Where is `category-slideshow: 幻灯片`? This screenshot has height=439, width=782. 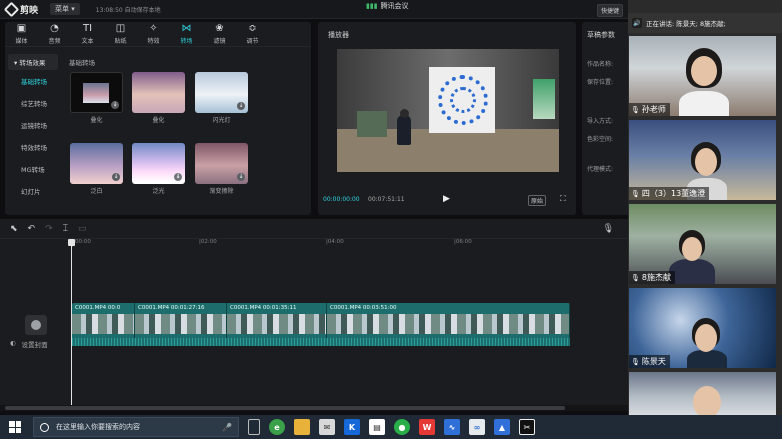
category-slideshow: 幻灯片 is located at coordinates (33, 191).